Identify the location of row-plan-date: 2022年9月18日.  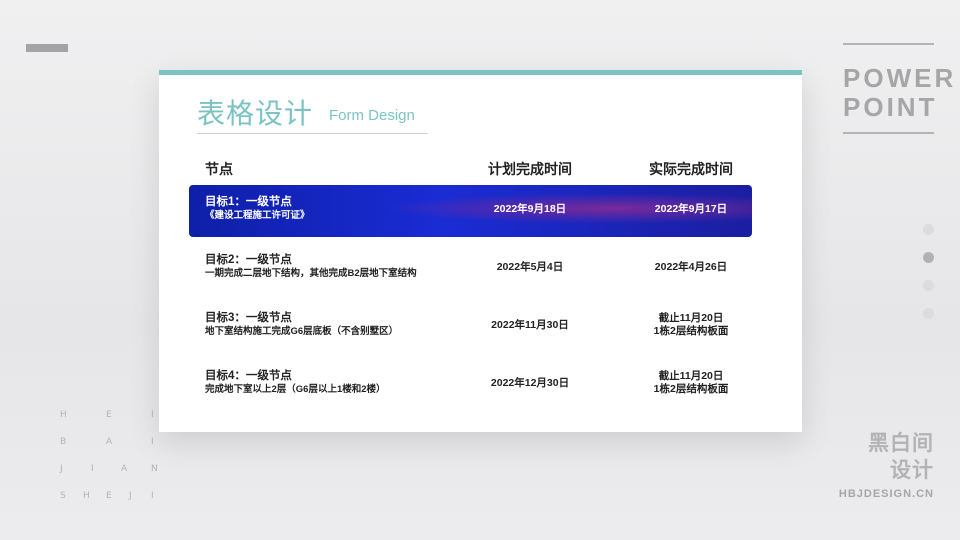
(530, 209).